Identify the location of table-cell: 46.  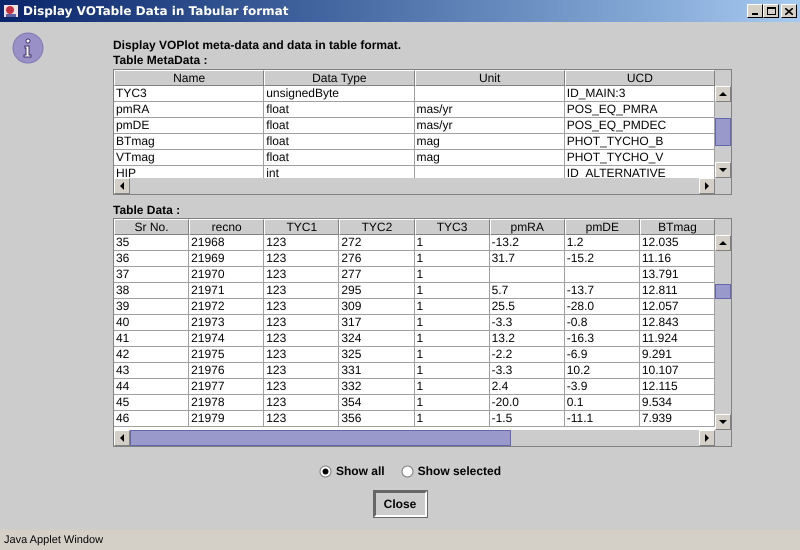
(152, 419).